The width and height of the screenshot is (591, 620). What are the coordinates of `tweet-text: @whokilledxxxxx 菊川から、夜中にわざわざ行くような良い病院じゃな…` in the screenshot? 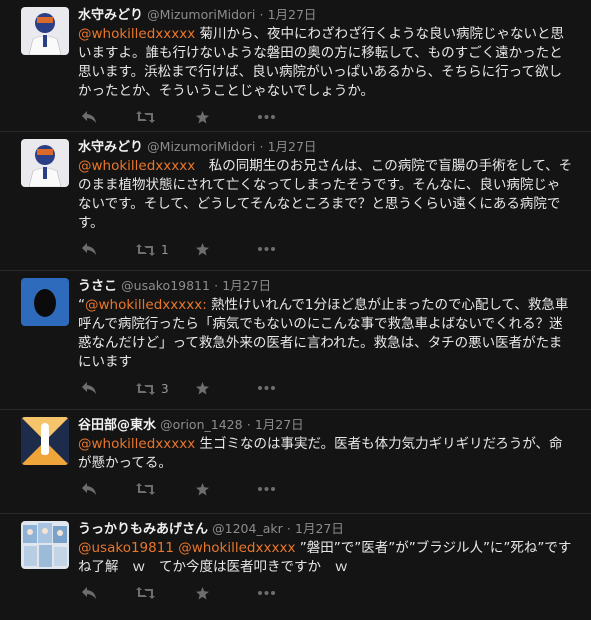 It's located at (329, 63).